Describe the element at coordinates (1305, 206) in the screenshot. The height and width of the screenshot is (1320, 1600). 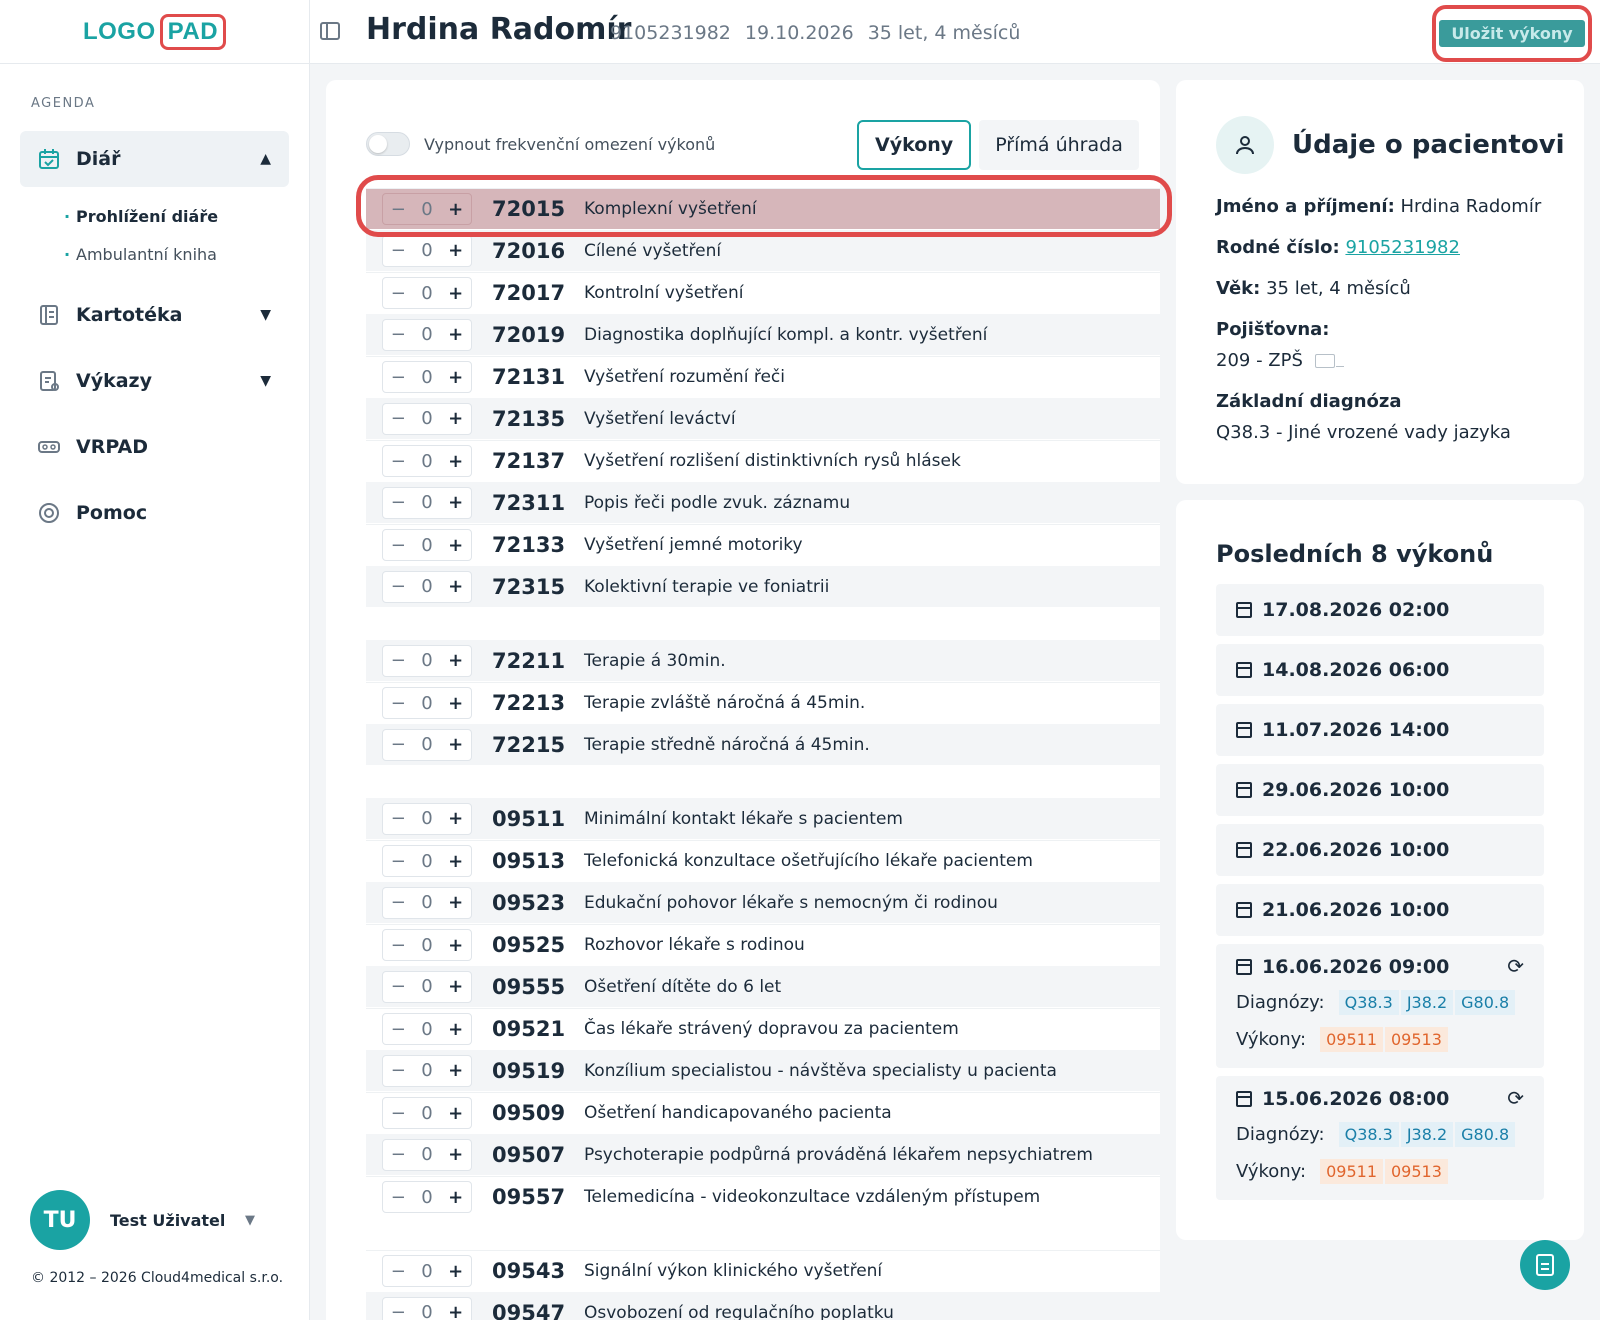
I see `info-label: Jméno a příjmení:` at that location.